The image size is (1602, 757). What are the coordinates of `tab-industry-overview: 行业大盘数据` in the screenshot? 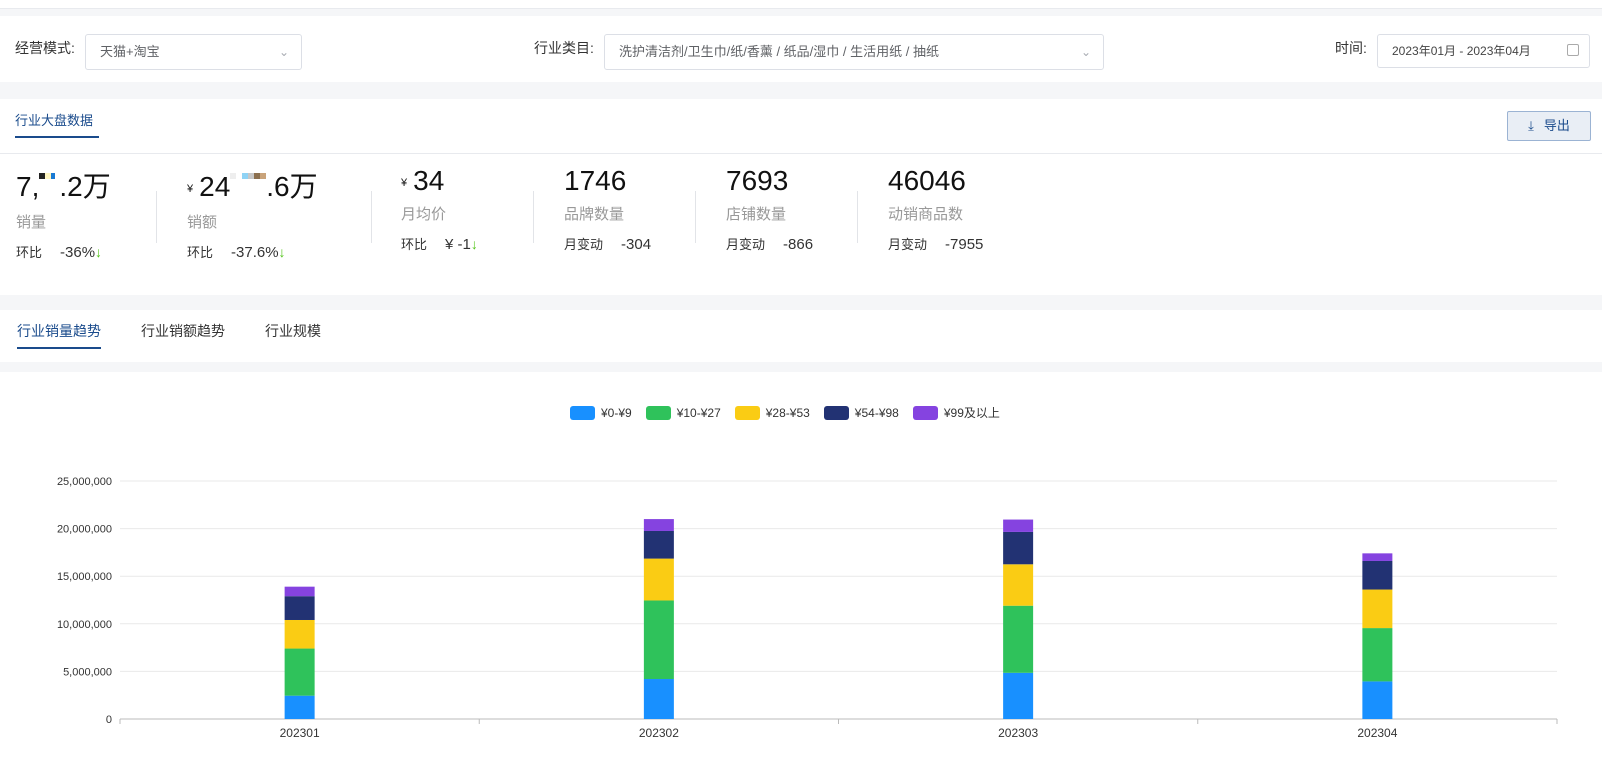 It's located at (54, 119).